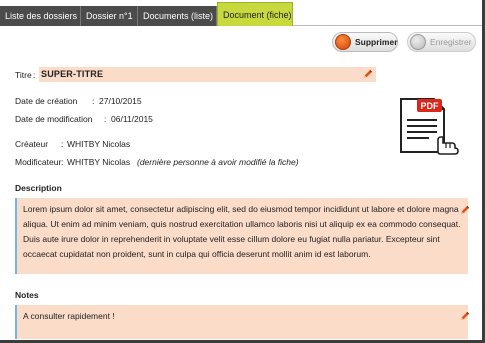 This screenshot has height=343, width=485. I want to click on pdf-badge: PDF, so click(430, 106).